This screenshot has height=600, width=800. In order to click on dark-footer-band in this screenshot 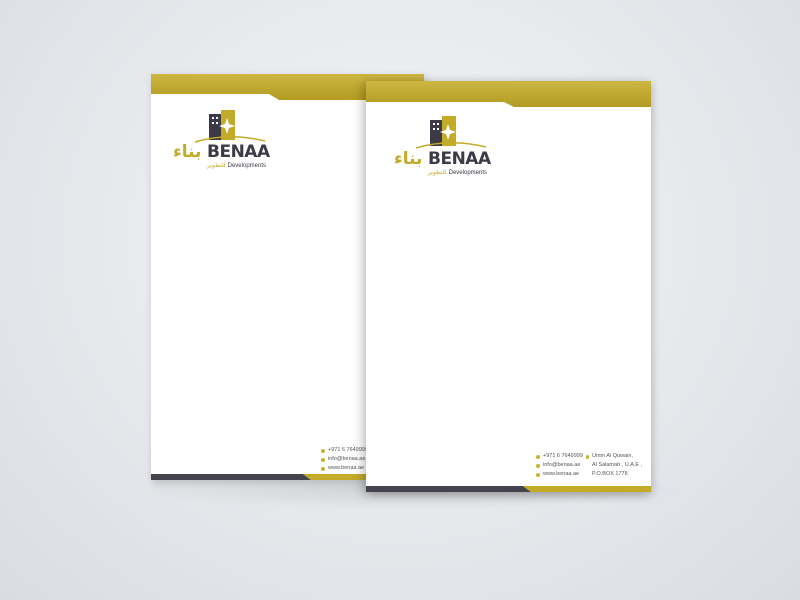, I will do `click(508, 489)`.